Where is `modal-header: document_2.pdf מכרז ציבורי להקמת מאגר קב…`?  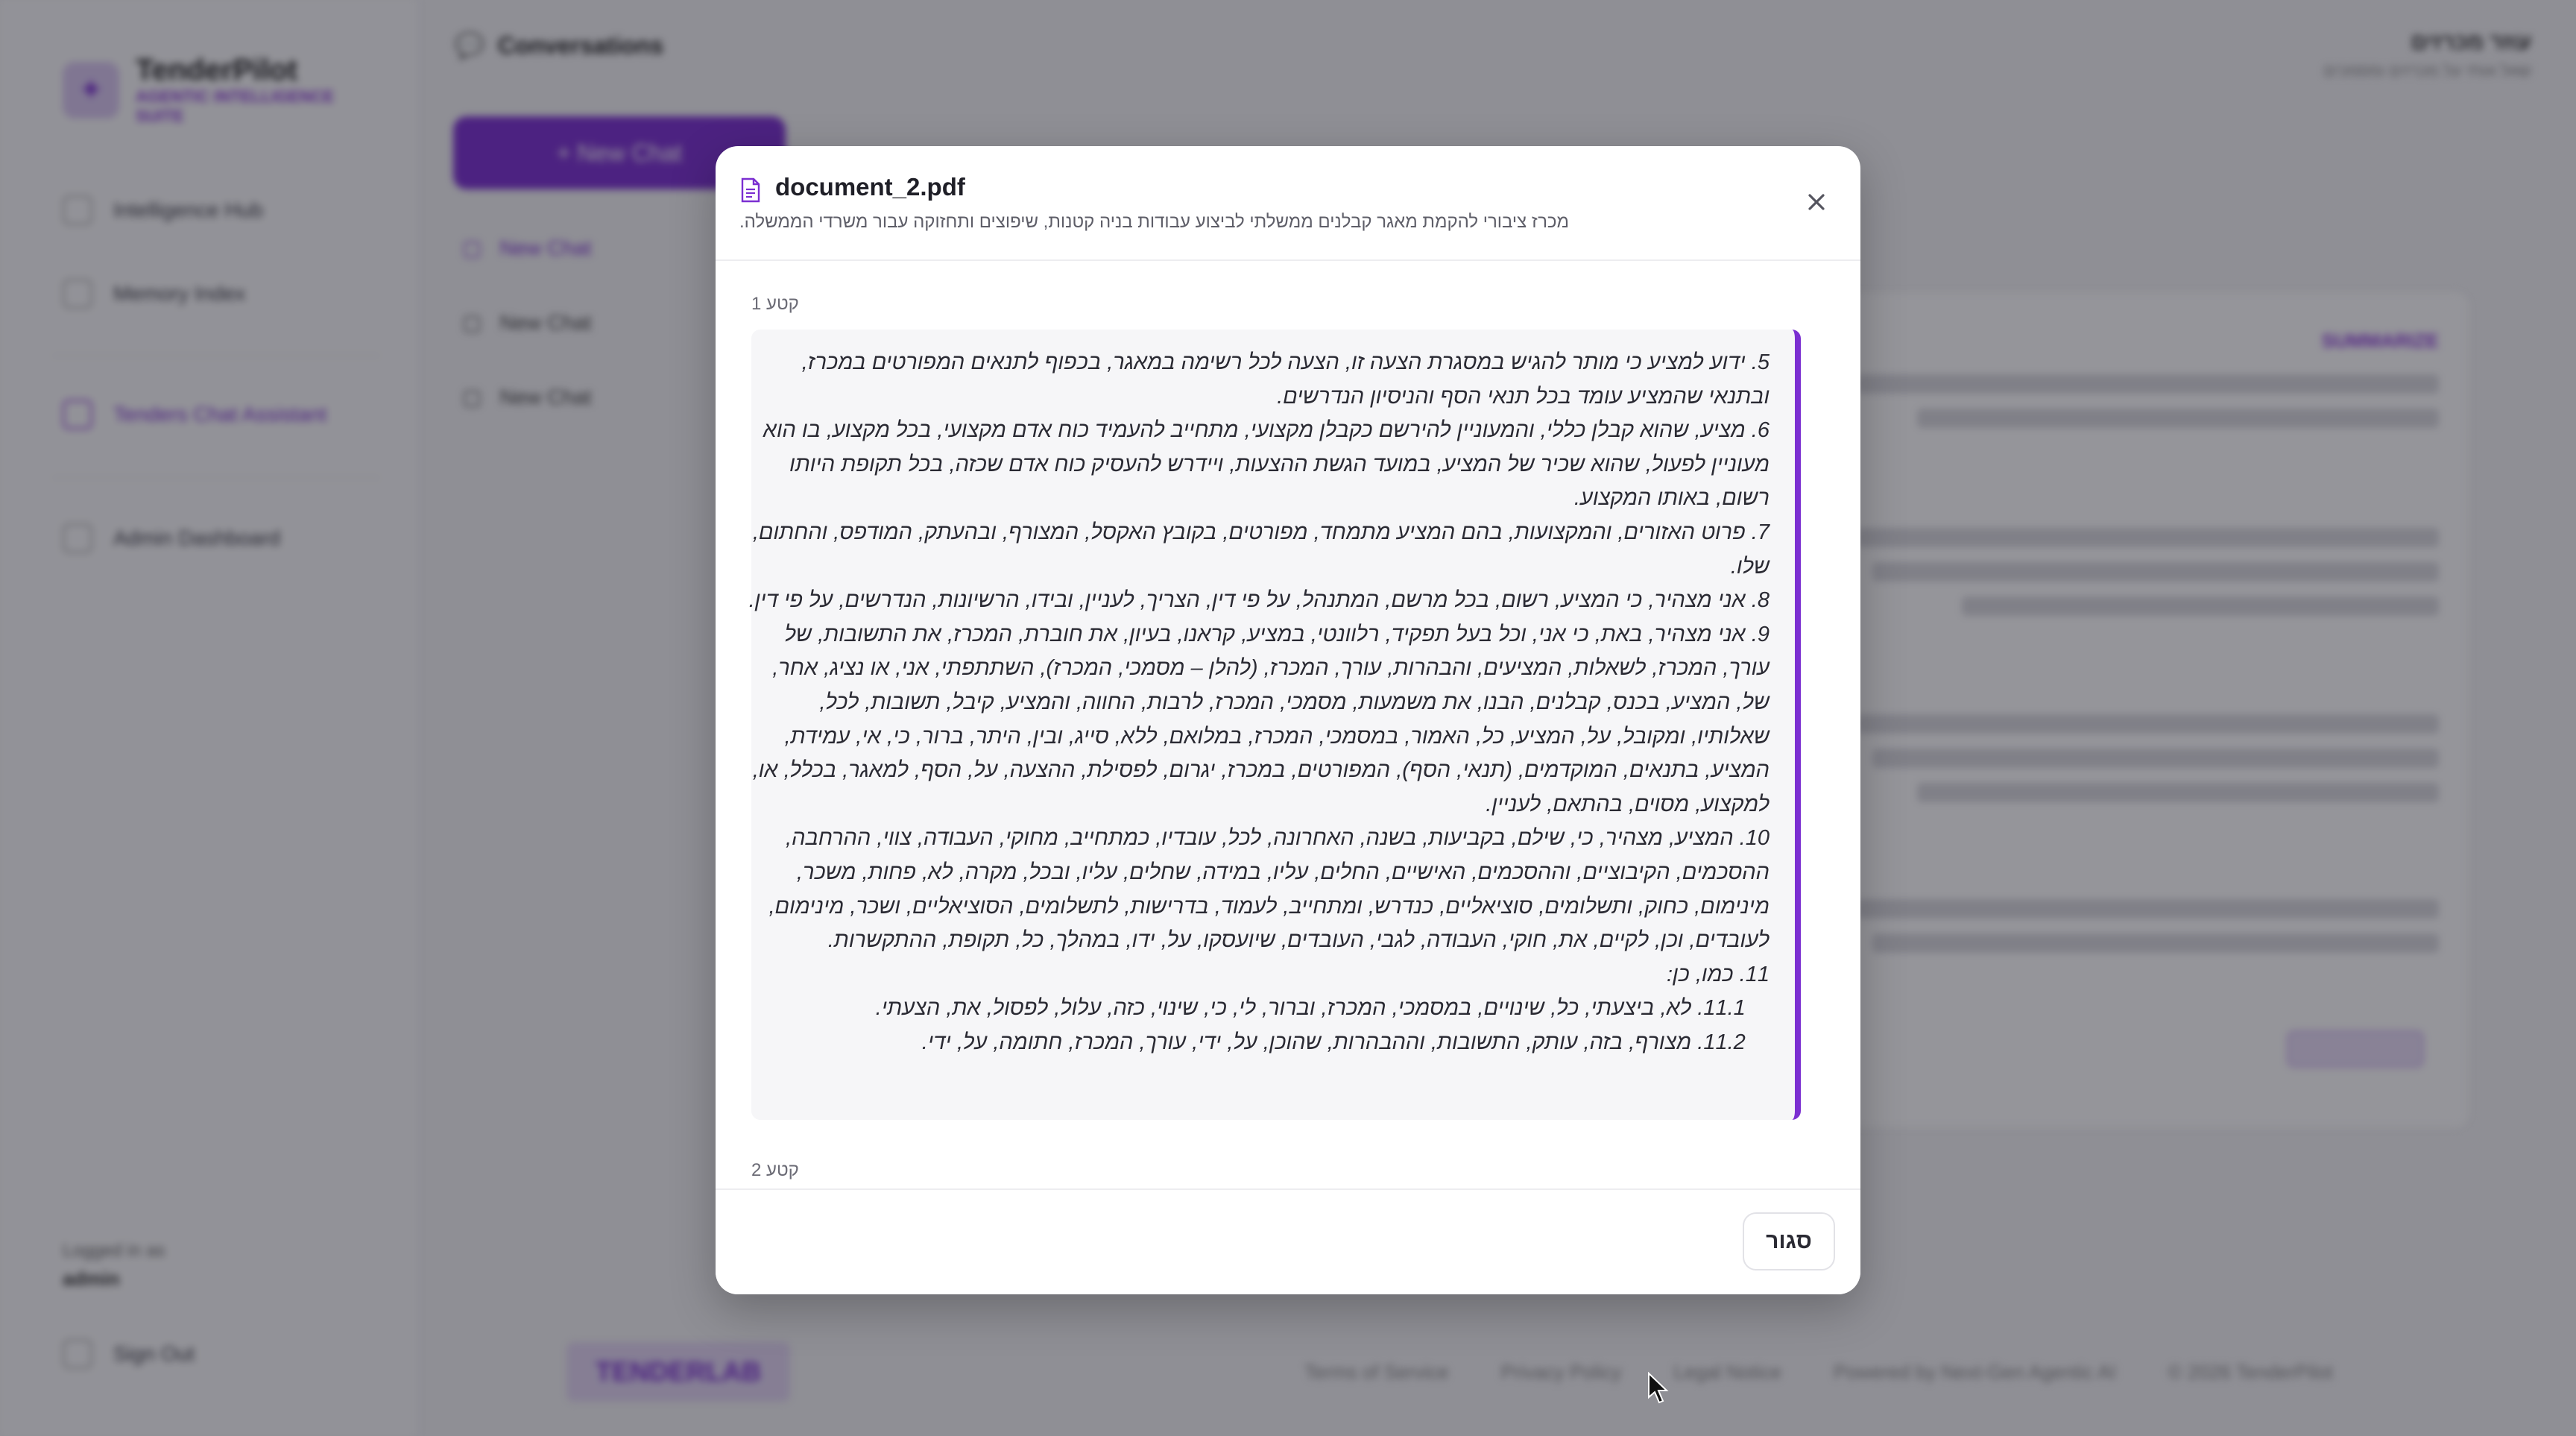
modal-header: document_2.pdf מכרז ציבורי להקמת מאגר קב… is located at coordinates (1288, 203).